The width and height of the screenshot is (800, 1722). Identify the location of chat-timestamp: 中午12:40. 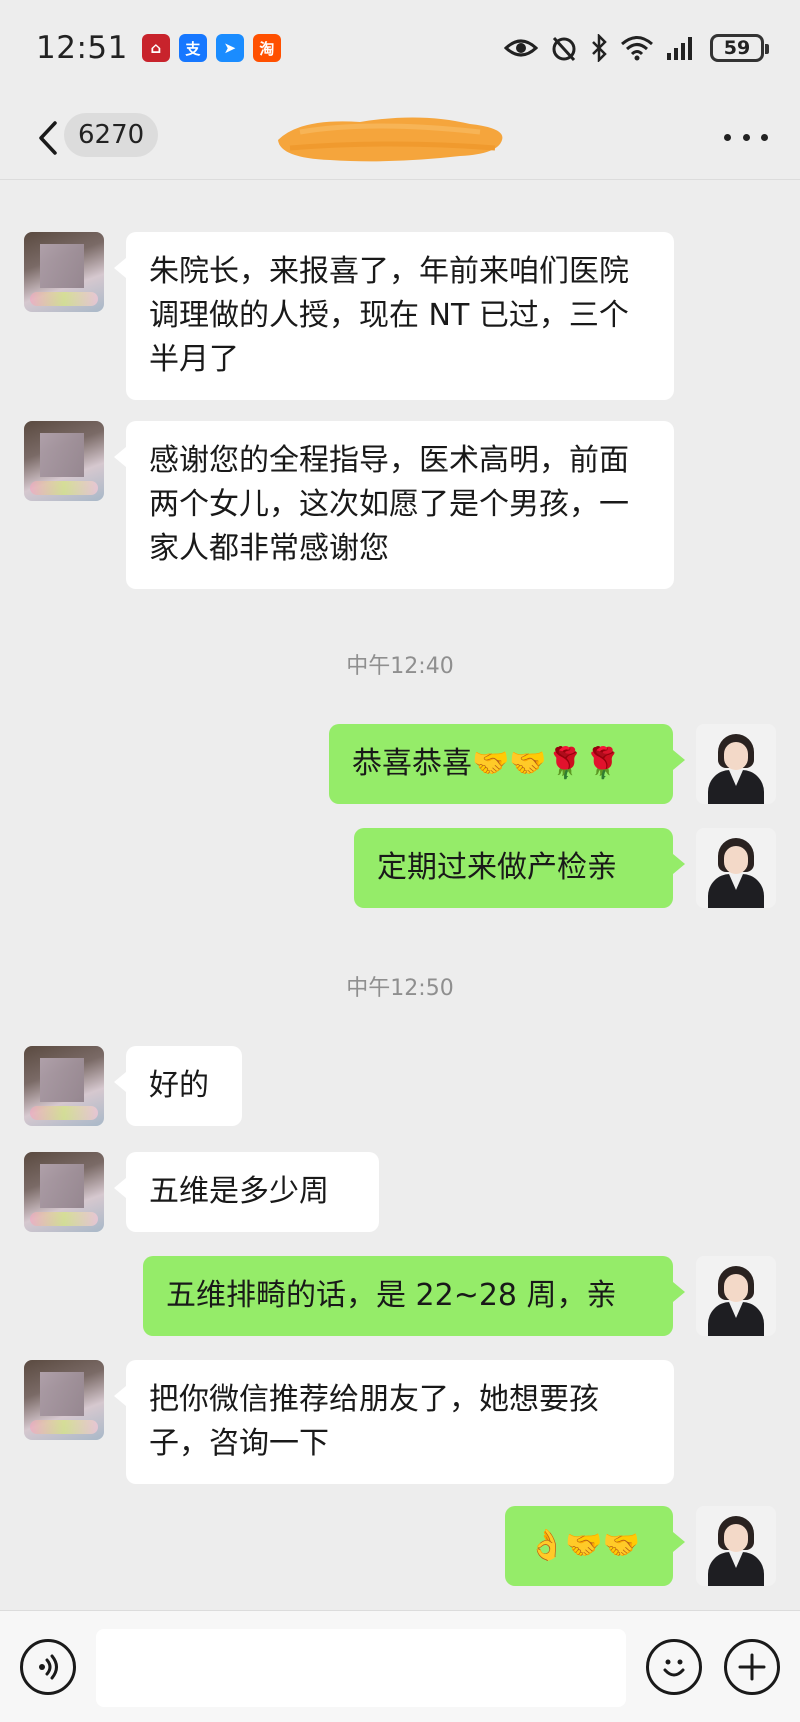
(400, 666).